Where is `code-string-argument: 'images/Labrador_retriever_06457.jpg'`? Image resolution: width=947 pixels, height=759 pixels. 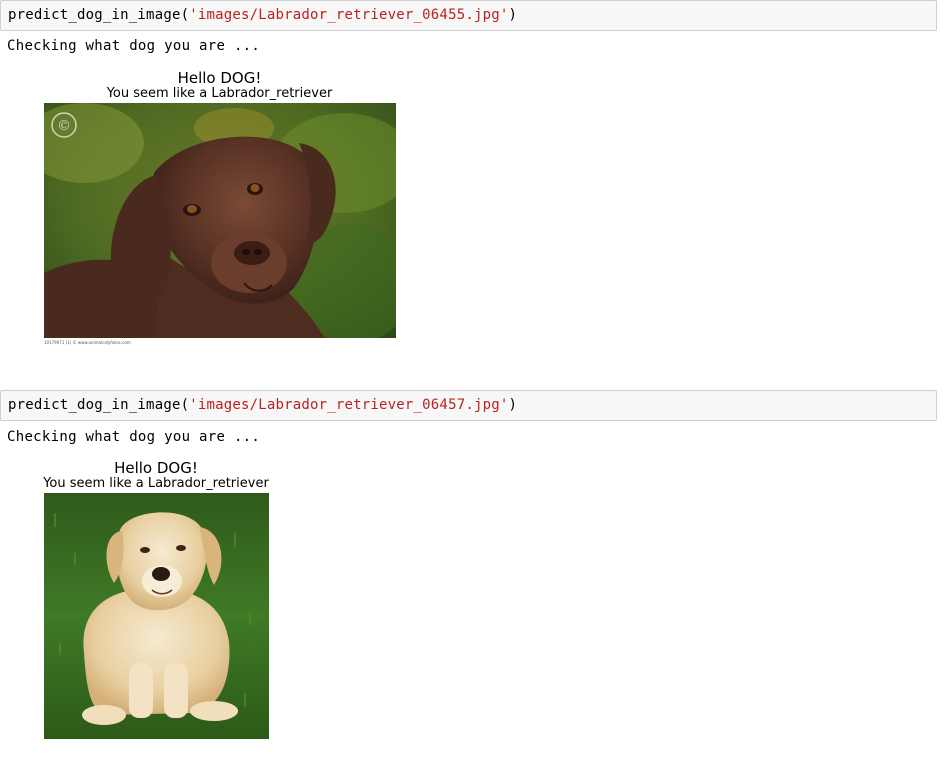 code-string-argument: 'images/Labrador_retriever_06457.jpg' is located at coordinates (349, 405).